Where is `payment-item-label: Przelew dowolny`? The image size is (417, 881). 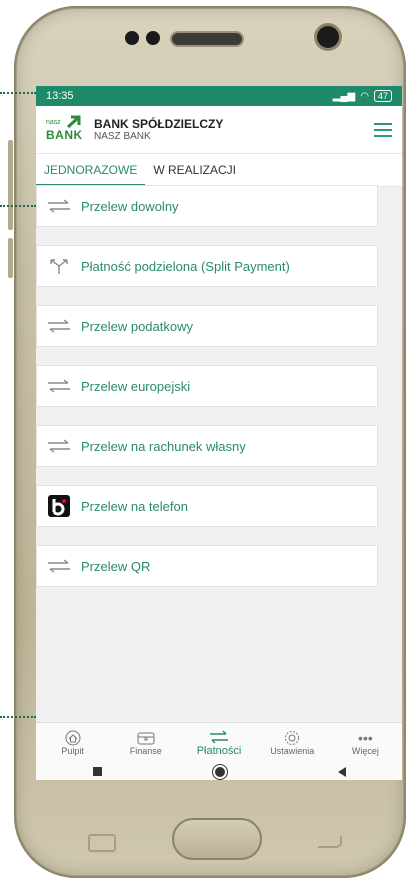
payment-item-label: Przelew dowolny is located at coordinates (130, 206).